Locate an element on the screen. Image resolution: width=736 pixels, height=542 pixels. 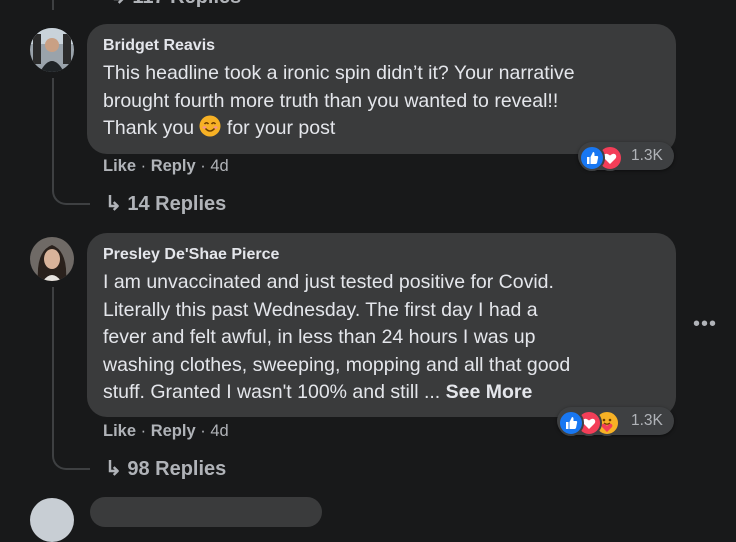
see-more-link: See More is located at coordinates (489, 392).